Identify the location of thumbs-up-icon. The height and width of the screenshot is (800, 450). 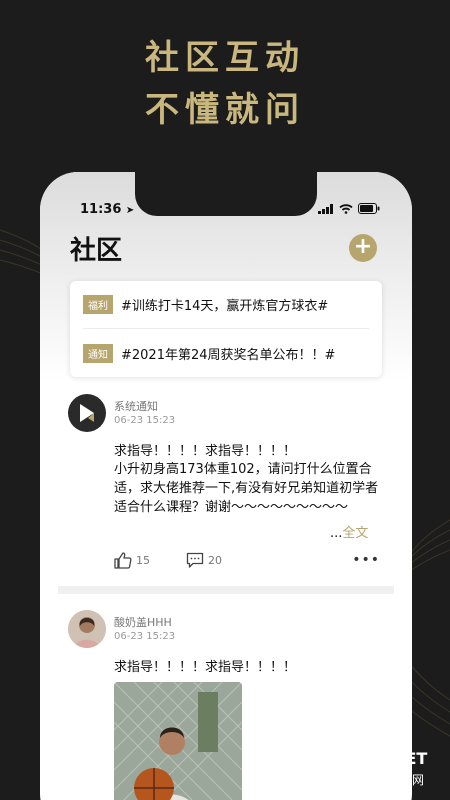
(123, 560).